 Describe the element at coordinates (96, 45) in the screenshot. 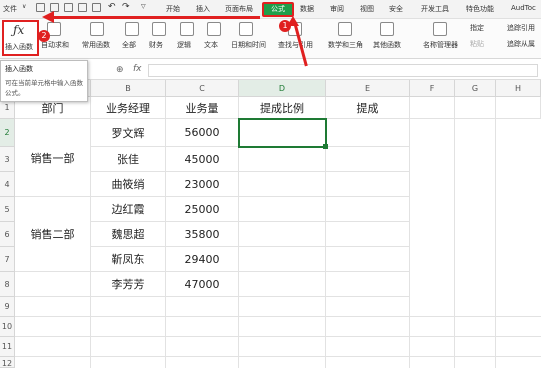

I see `common-function-button: 常用函数` at that location.